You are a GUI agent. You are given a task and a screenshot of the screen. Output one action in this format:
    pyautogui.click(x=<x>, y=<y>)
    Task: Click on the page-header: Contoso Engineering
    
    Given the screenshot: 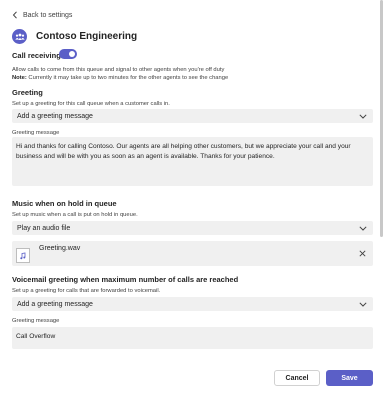 What is the action you would take?
    pyautogui.click(x=74, y=36)
    